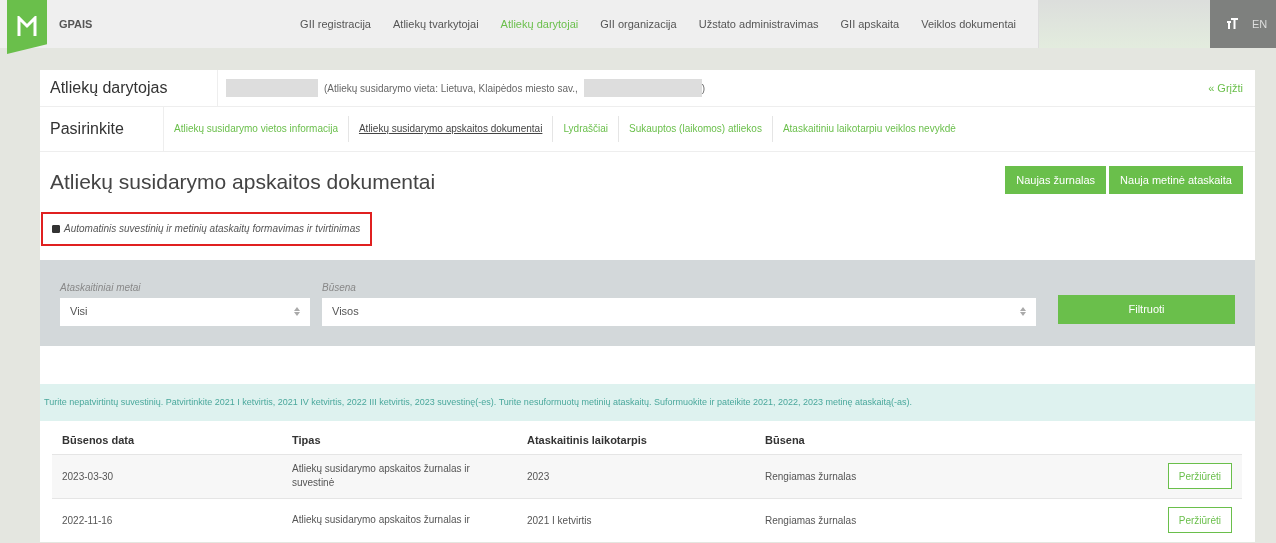  I want to click on section-tab: Atliekų susidarymo apskaitos dokumentai, so click(450, 129).